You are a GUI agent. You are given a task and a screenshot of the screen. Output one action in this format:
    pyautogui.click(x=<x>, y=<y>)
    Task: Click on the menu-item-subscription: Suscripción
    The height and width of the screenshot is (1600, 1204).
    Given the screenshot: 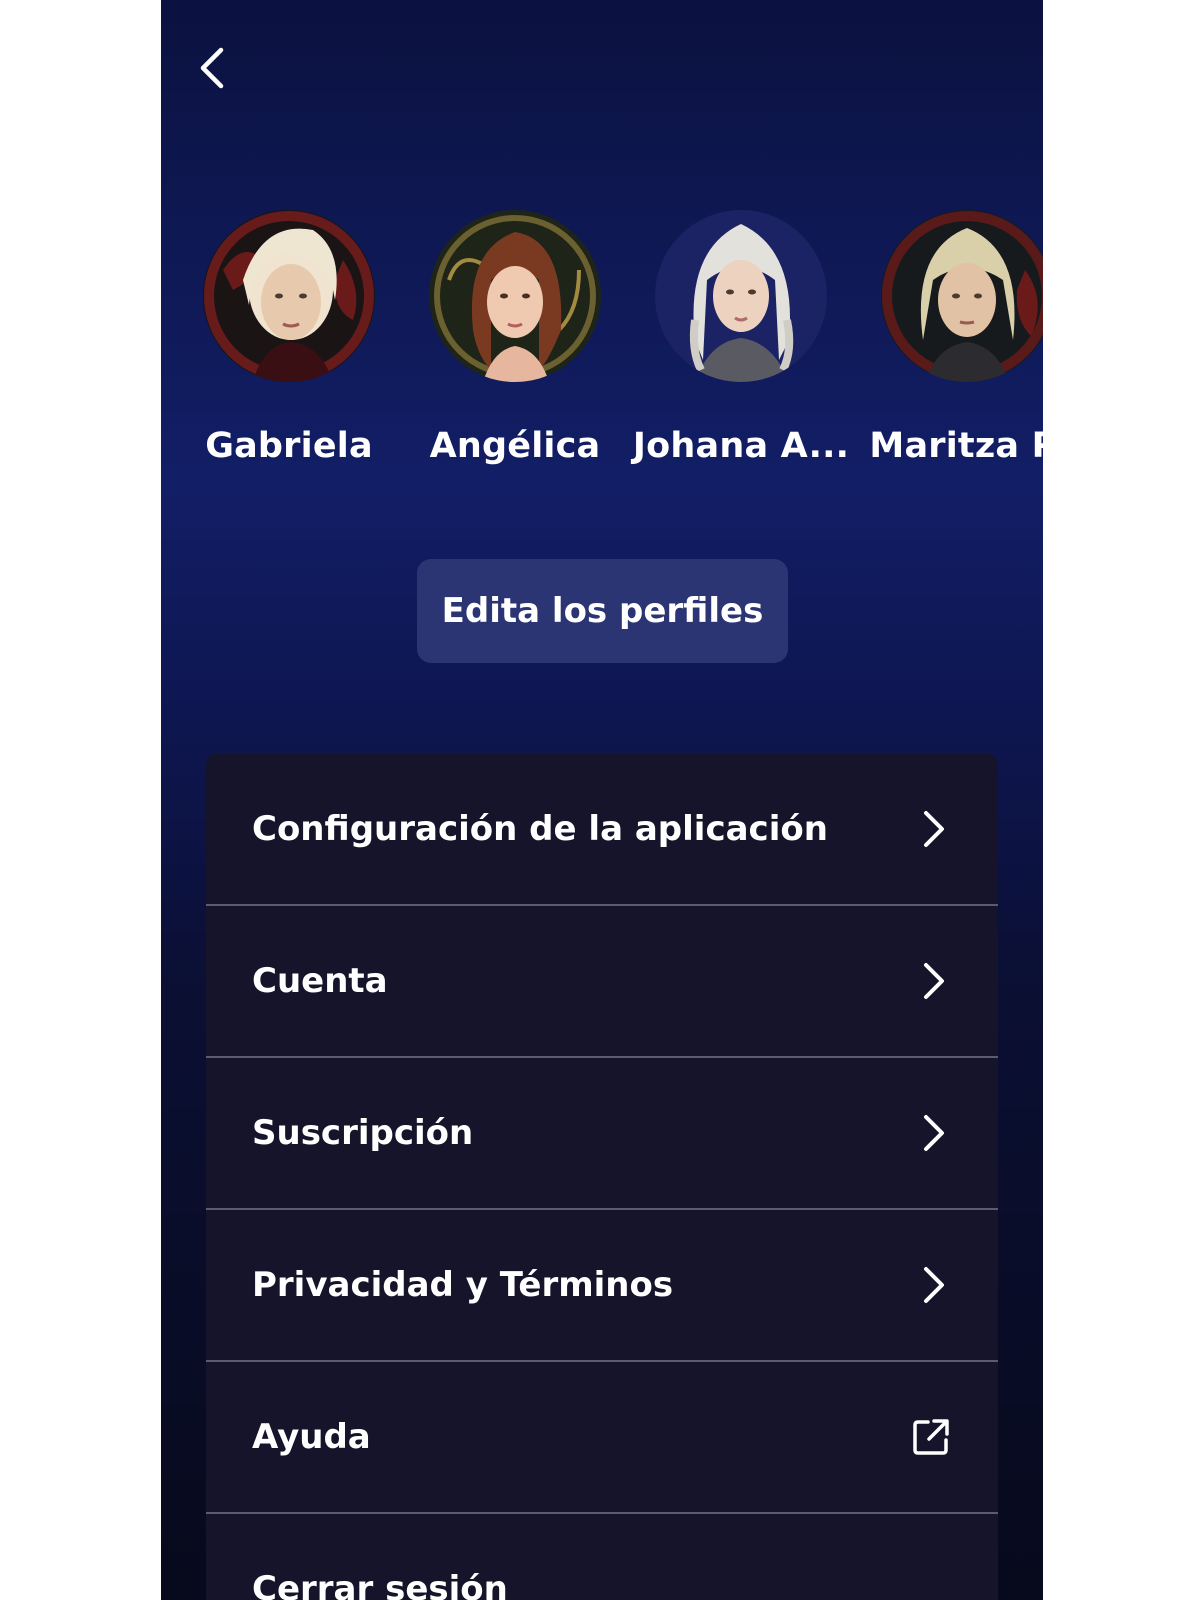 What is the action you would take?
    pyautogui.click(x=602, y=1134)
    